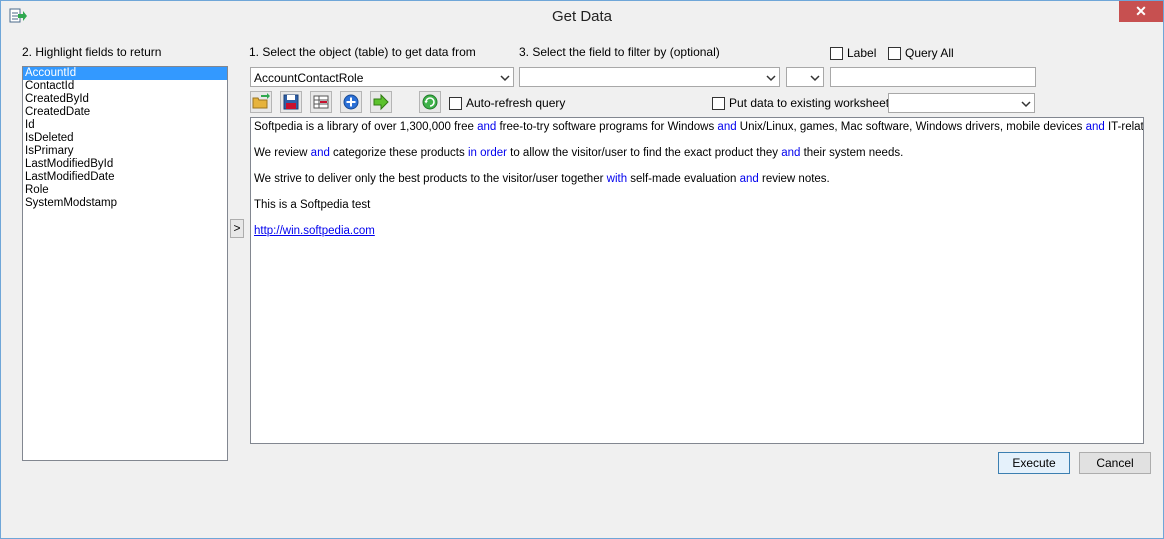  Describe the element at coordinates (894, 53) in the screenshot. I see `query-all-checkbox` at that location.